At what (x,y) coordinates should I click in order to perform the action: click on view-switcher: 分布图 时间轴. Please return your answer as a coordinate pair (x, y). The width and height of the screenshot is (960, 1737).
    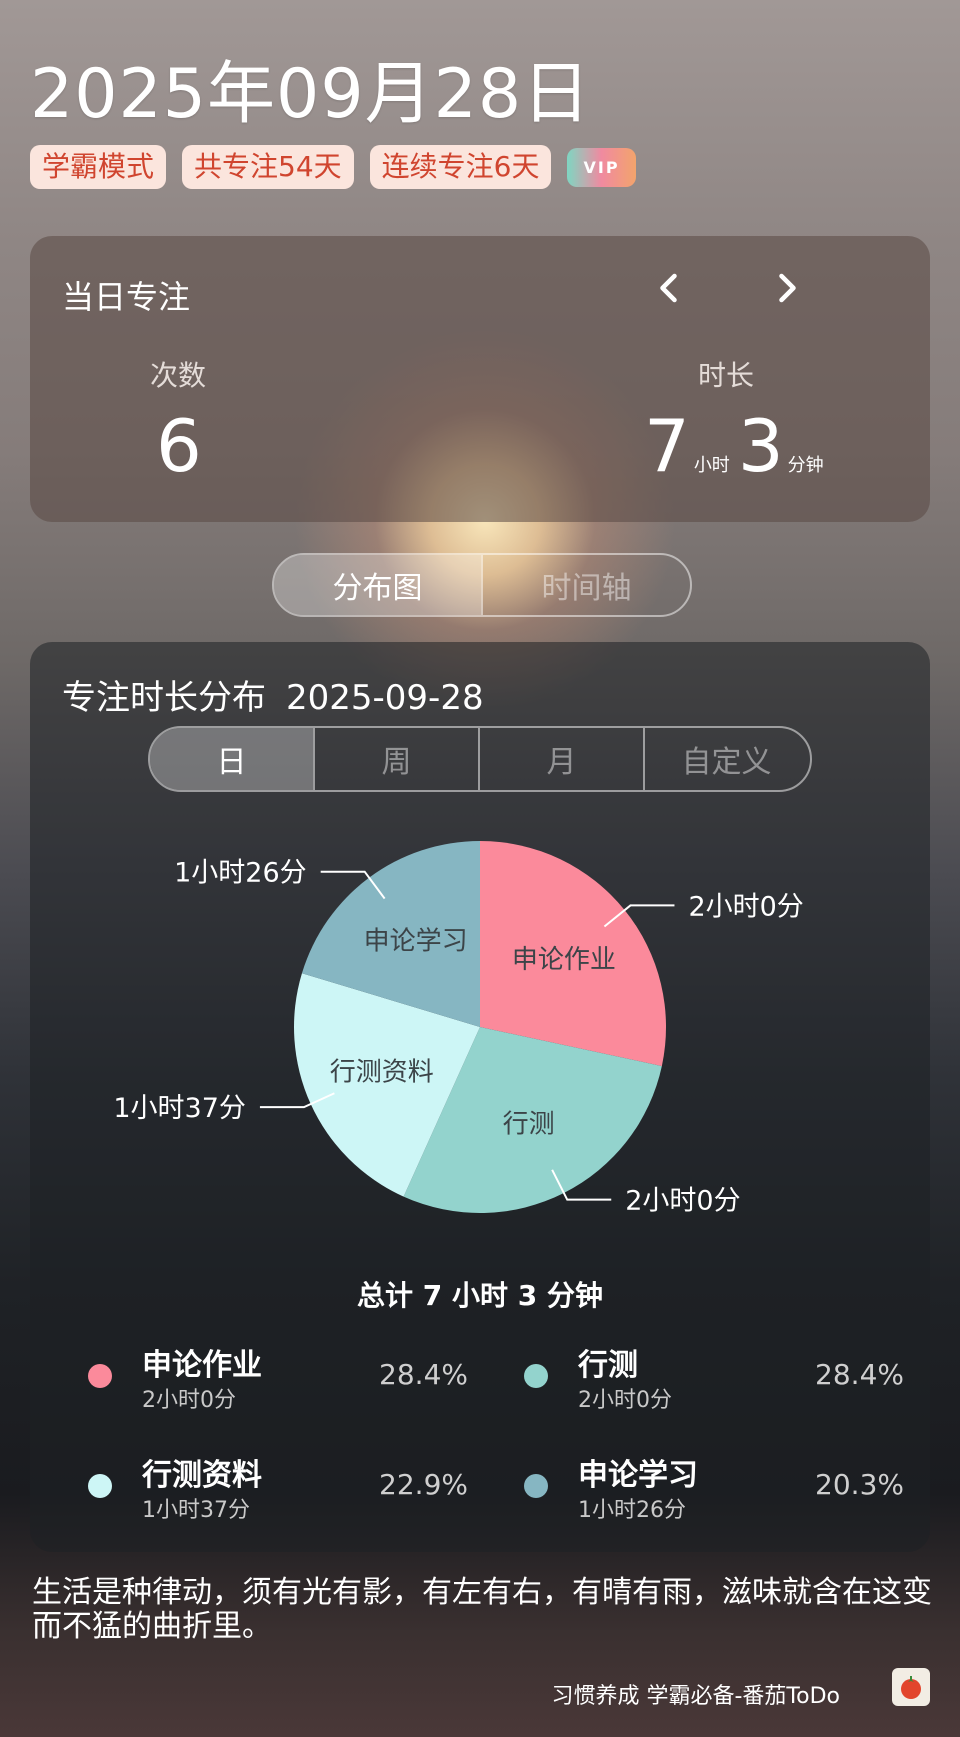
    Looking at the image, I should click on (482, 585).